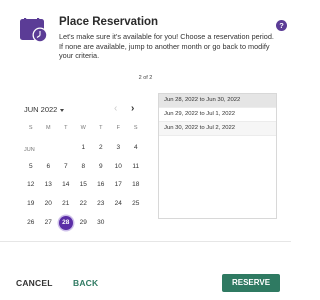 This screenshot has height=300, width=320. What do you see at coordinates (29, 150) in the screenshot?
I see `calendar-month-label: JUN` at bounding box center [29, 150].